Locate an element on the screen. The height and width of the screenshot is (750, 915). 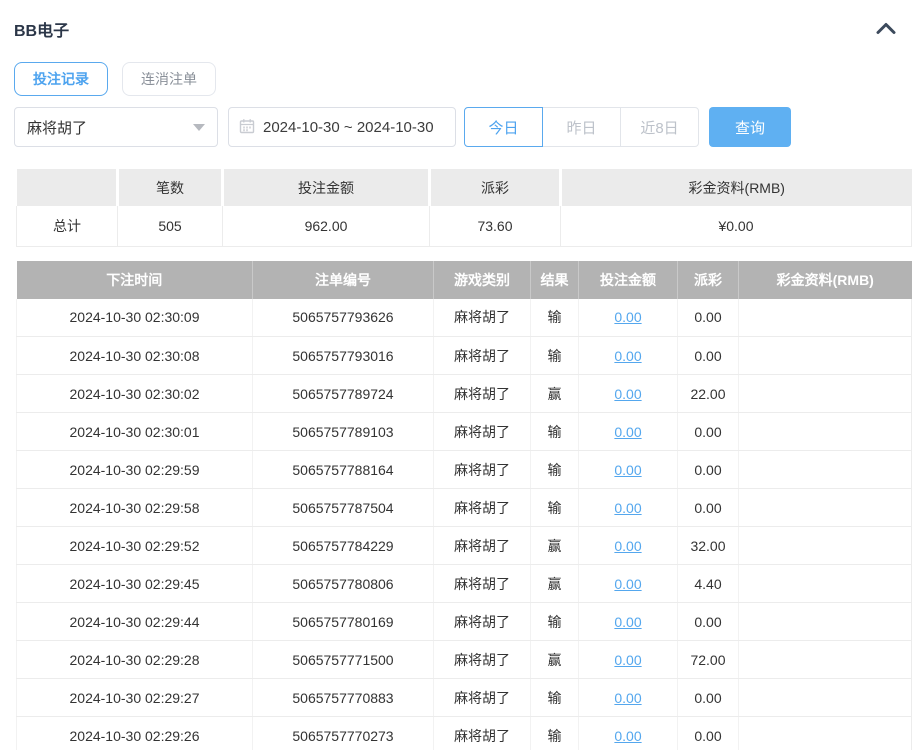
summary-total-bet-amount: 962.00 is located at coordinates (326, 226).